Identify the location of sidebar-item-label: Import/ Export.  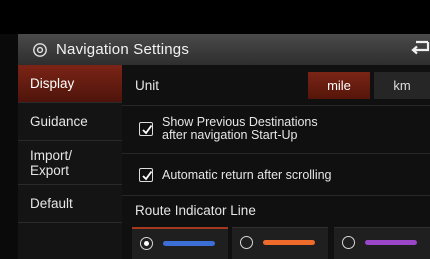
(51, 163).